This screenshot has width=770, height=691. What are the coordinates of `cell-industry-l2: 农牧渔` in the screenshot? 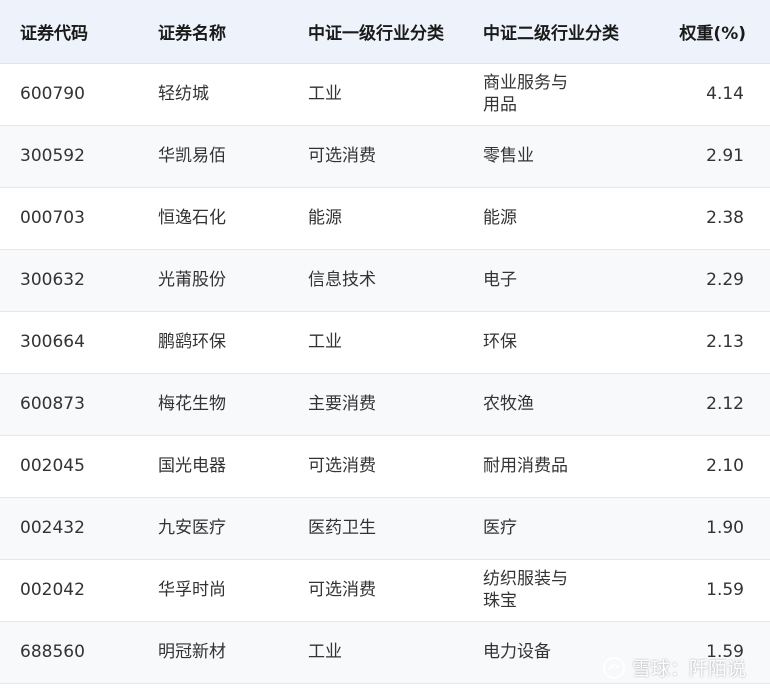 It's located at (558, 404).